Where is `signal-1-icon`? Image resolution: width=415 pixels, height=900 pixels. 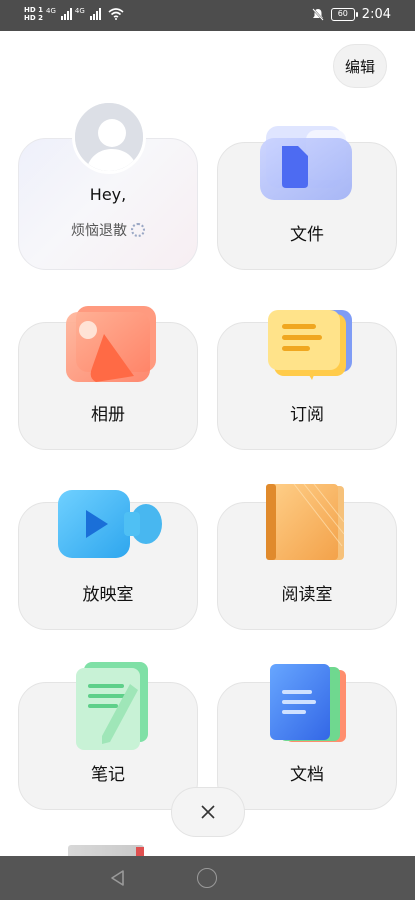
signal-1-icon is located at coordinates (66, 14).